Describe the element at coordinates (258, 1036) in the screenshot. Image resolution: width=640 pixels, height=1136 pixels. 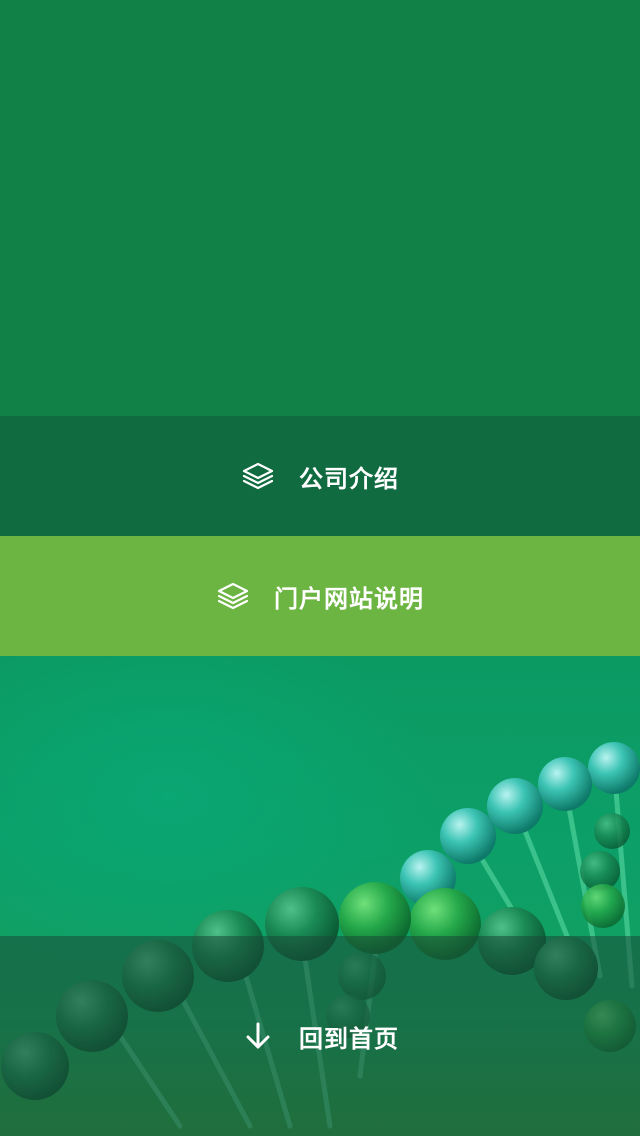
I see `arrow-down-icon` at that location.